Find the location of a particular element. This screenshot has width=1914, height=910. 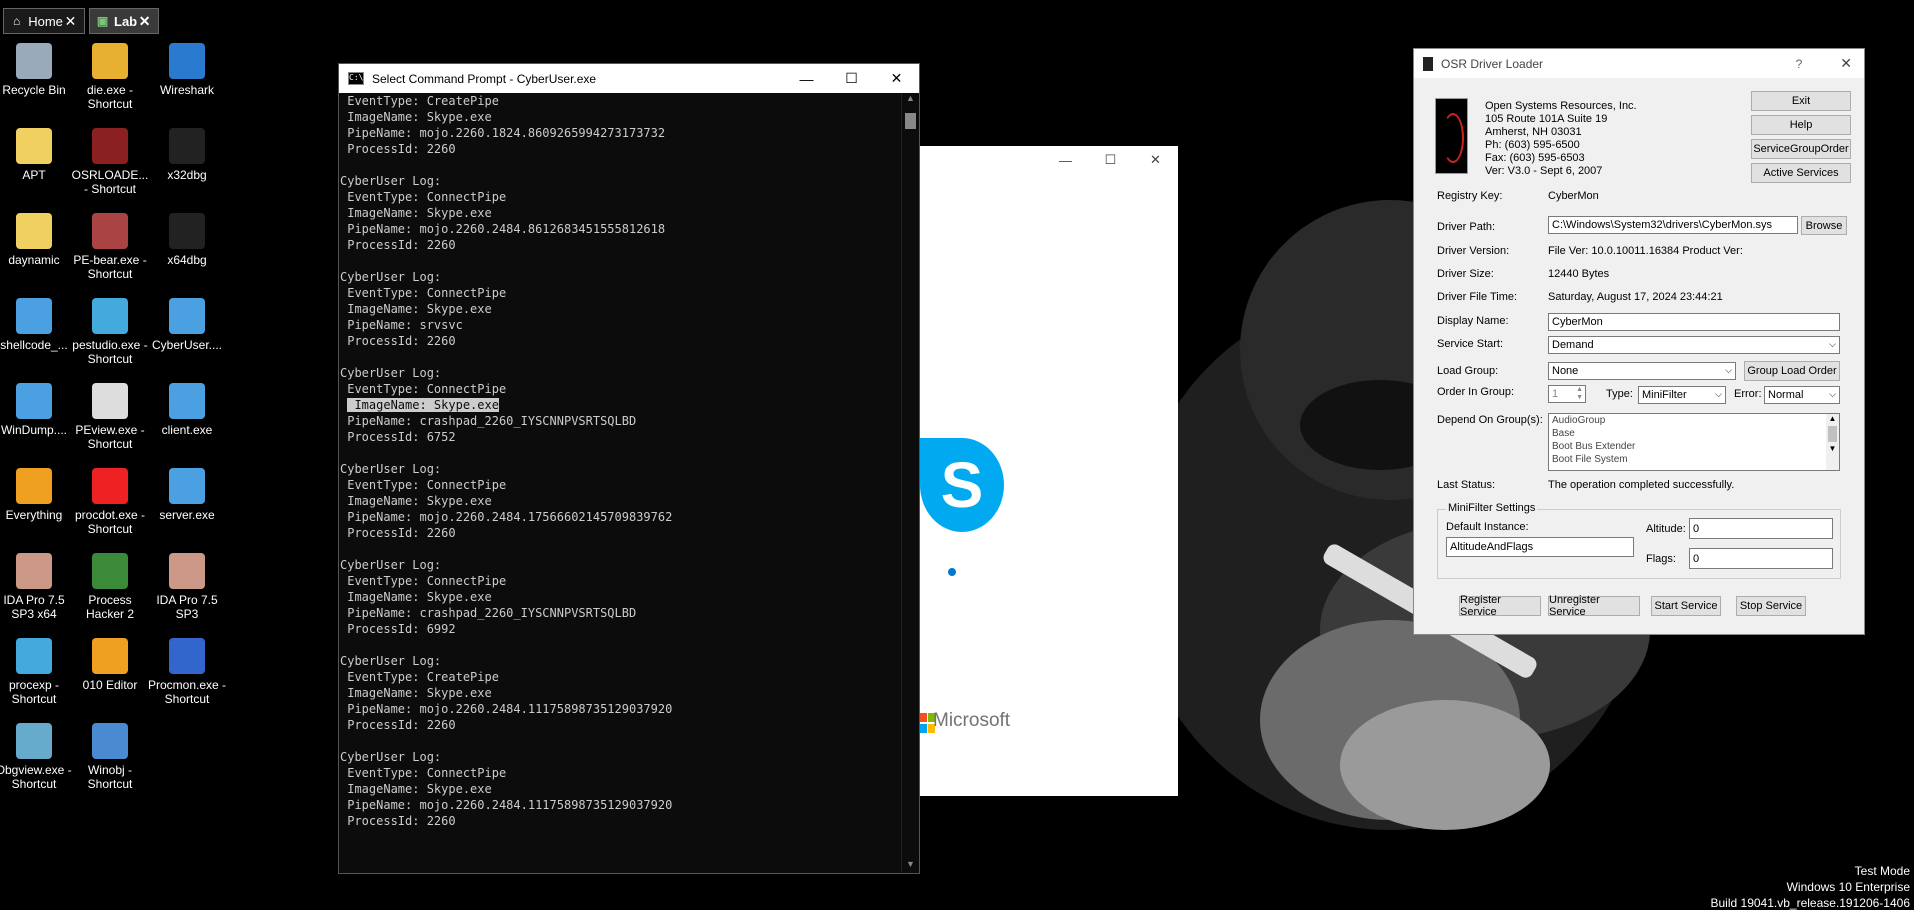

stop-service-button: Stop Service is located at coordinates (1771, 606).